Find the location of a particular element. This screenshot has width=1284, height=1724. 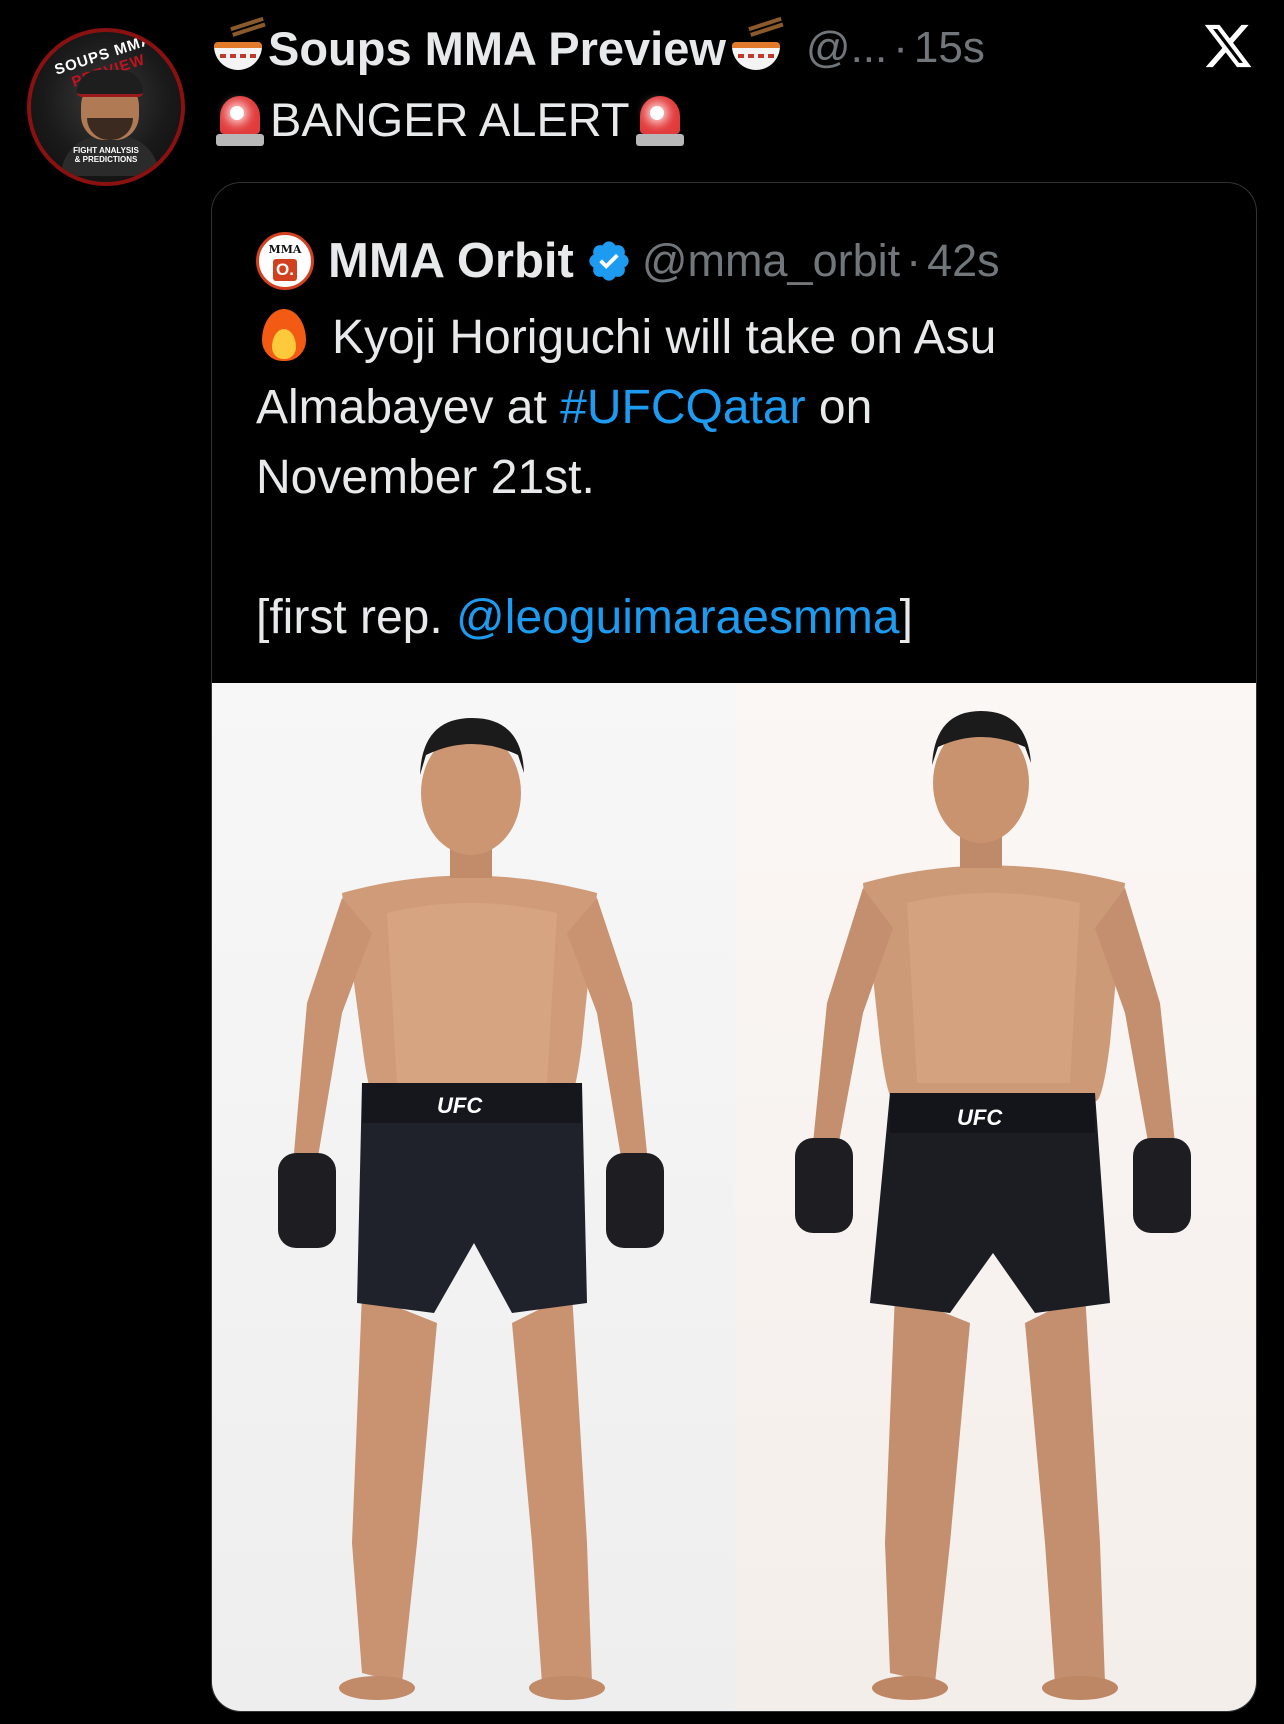

quoted-timestamp: 42s is located at coordinates (963, 261).